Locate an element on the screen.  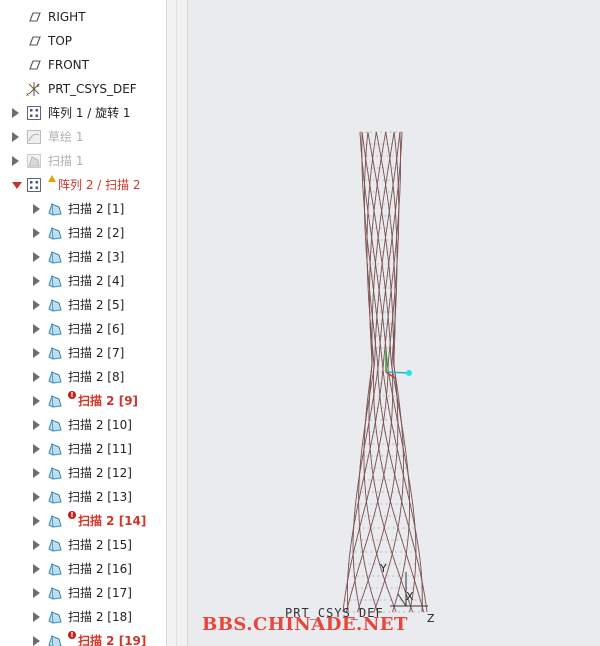
tree-item-label: 扫描 2 [12] is located at coordinates (100, 473).